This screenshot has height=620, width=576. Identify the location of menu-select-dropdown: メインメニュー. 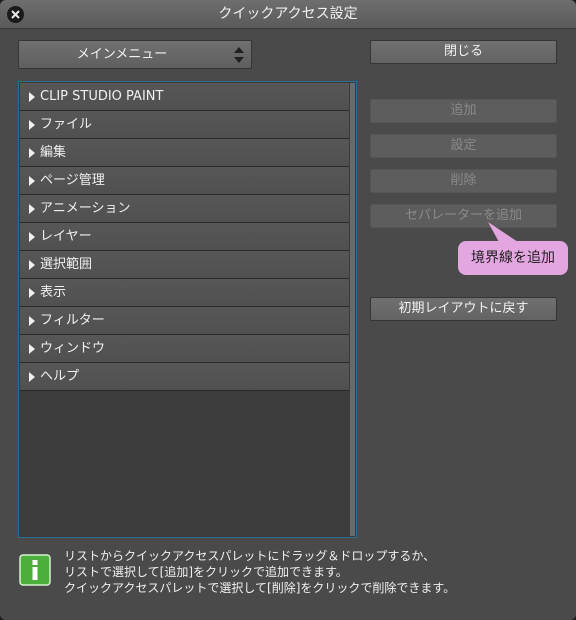
(135, 54).